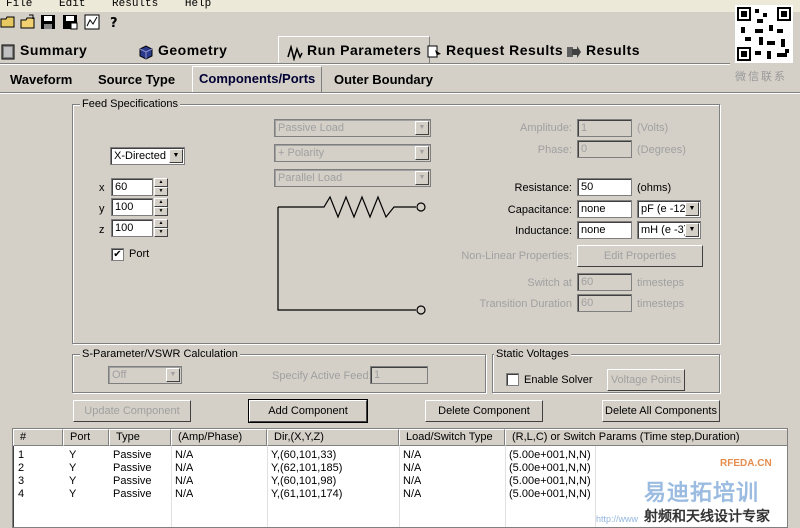 This screenshot has height=528, width=800. I want to click on capacitance-input: none, so click(604, 209).